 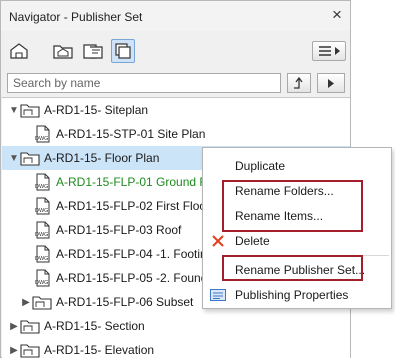 I want to click on layout-book-icon, so click(x=93, y=51).